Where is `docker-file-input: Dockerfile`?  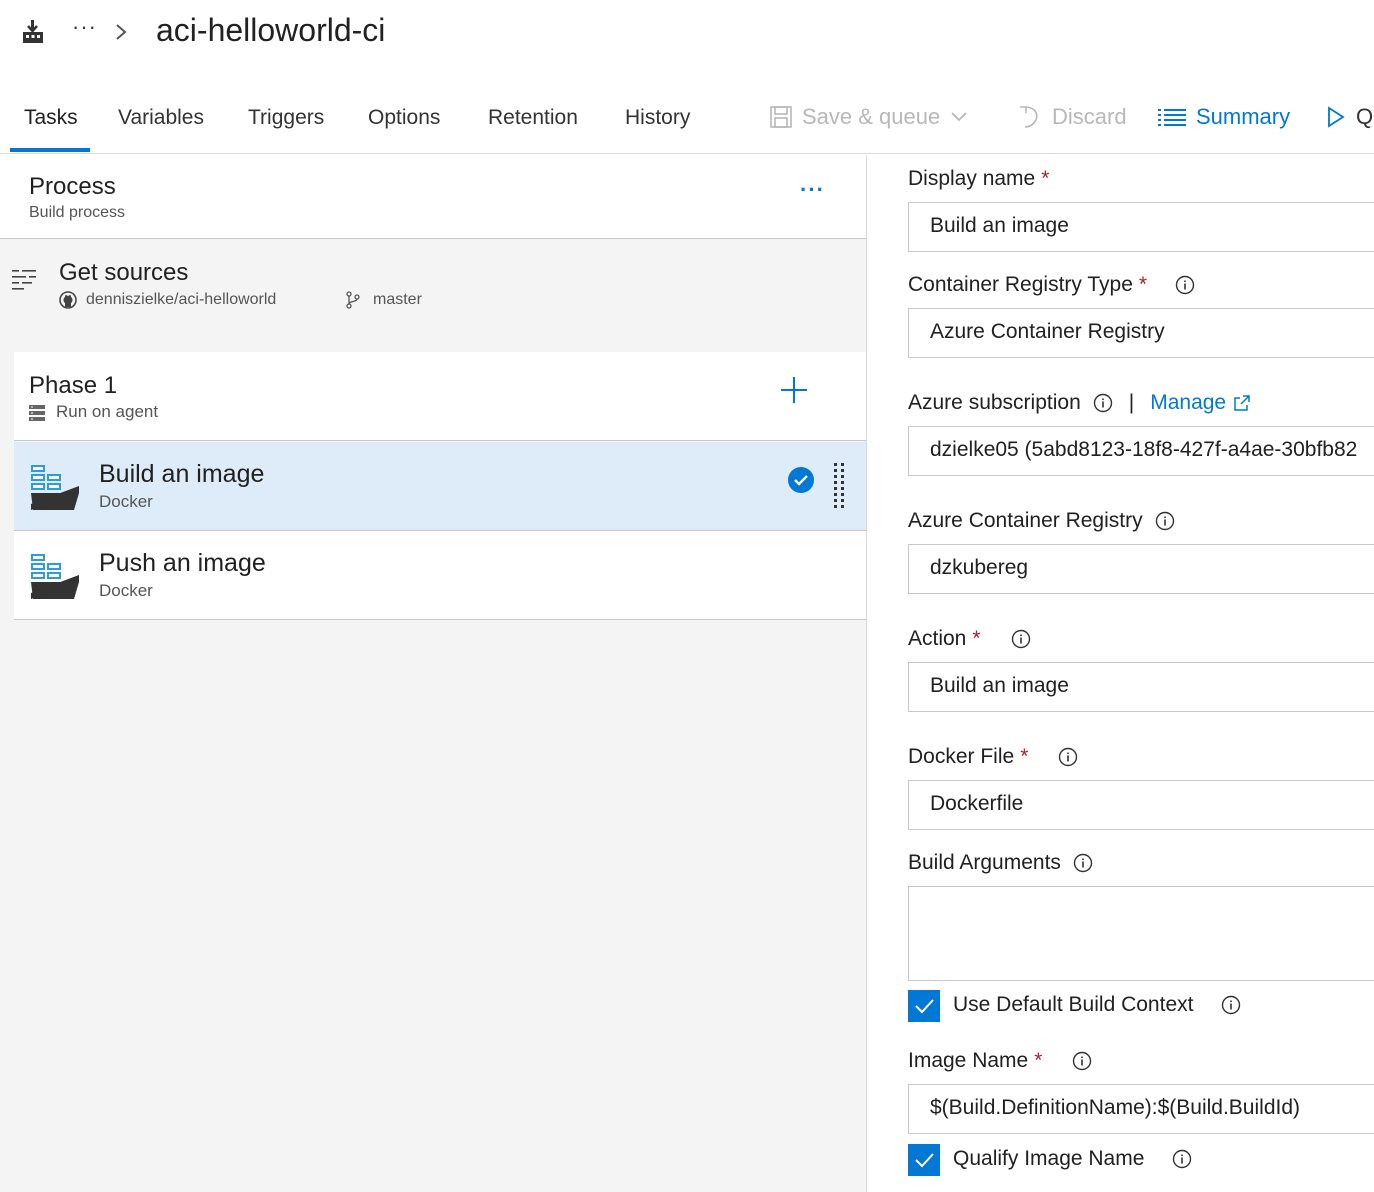
docker-file-input: Dockerfile is located at coordinates (1141, 805).